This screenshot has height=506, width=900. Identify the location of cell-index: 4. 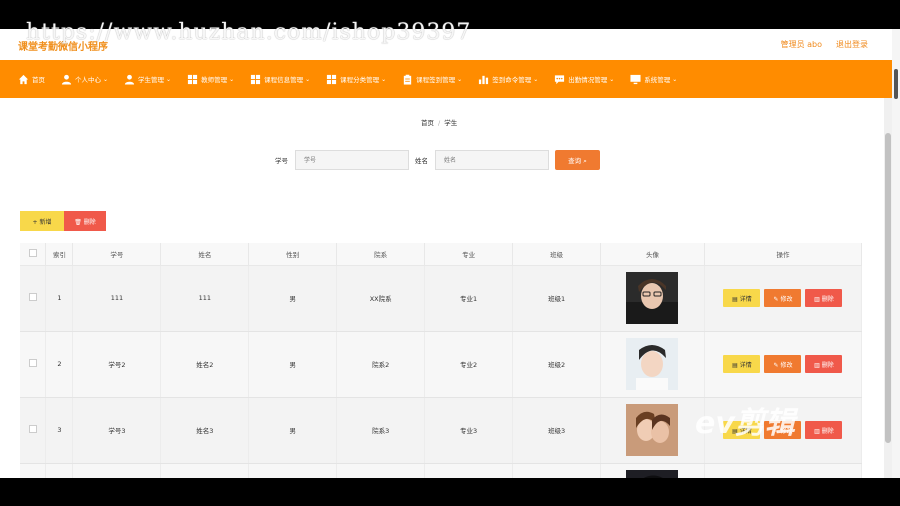
(59, 470).